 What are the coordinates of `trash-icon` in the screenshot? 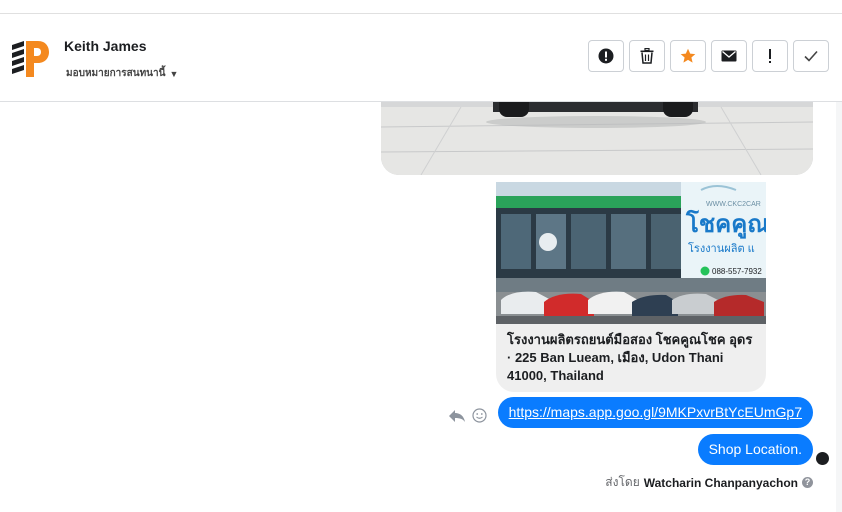 It's located at (647, 56).